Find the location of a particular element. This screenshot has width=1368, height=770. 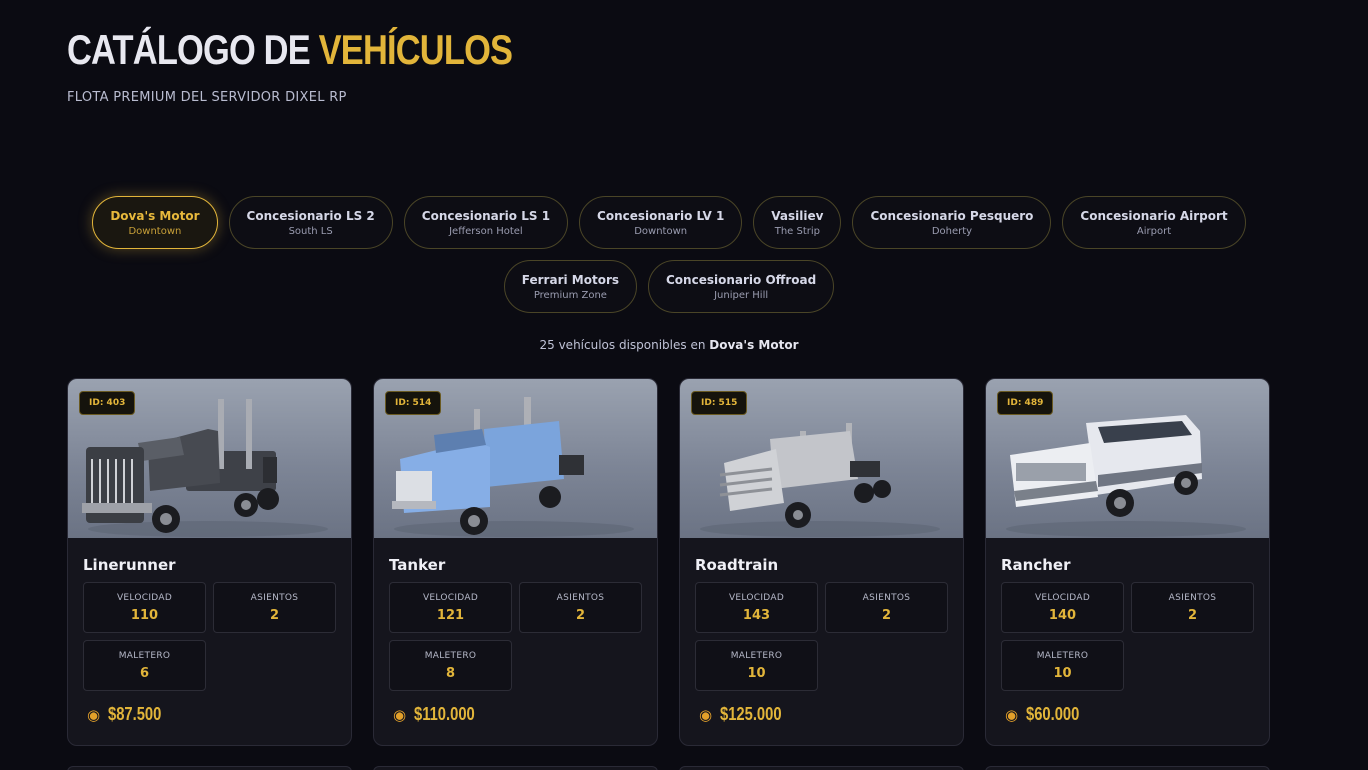

dealer-tab-concesionario-pesquero: Concesionario Pesquero Doherty is located at coordinates (952, 222).